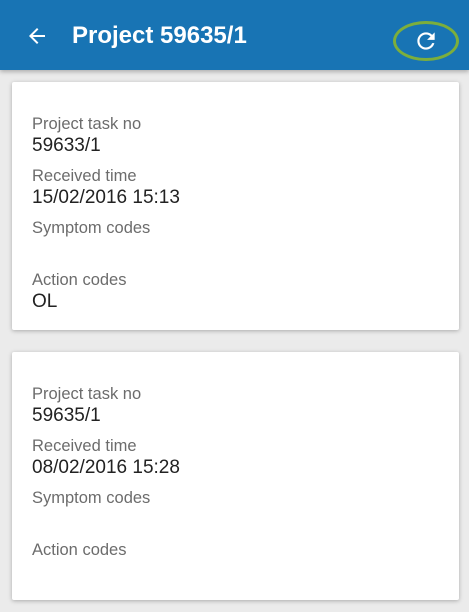 This screenshot has height=612, width=469. I want to click on page-title: Project 59635/1, so click(159, 35).